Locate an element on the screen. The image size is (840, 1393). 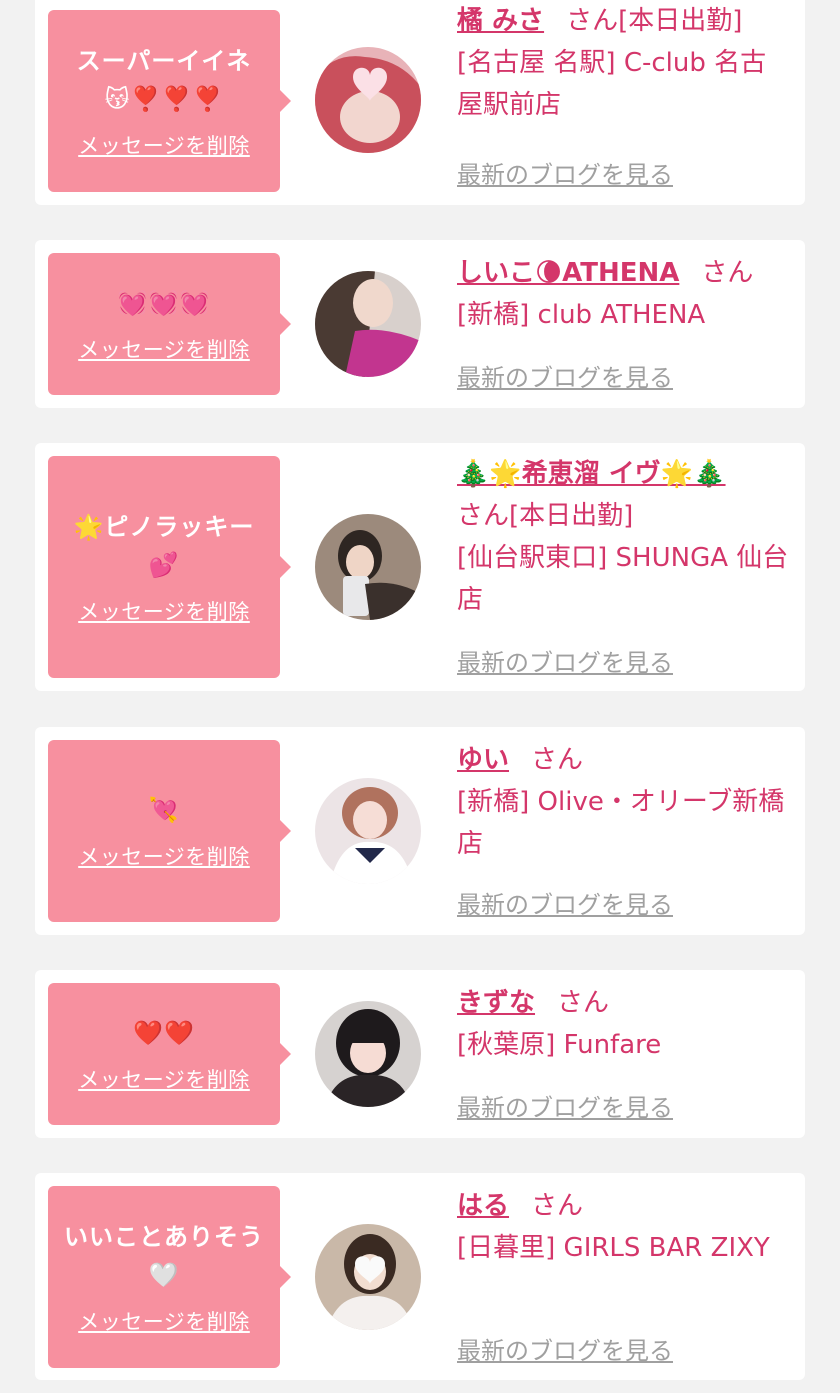
shop-name: [秋葉原] Funfare is located at coordinates (559, 1045).